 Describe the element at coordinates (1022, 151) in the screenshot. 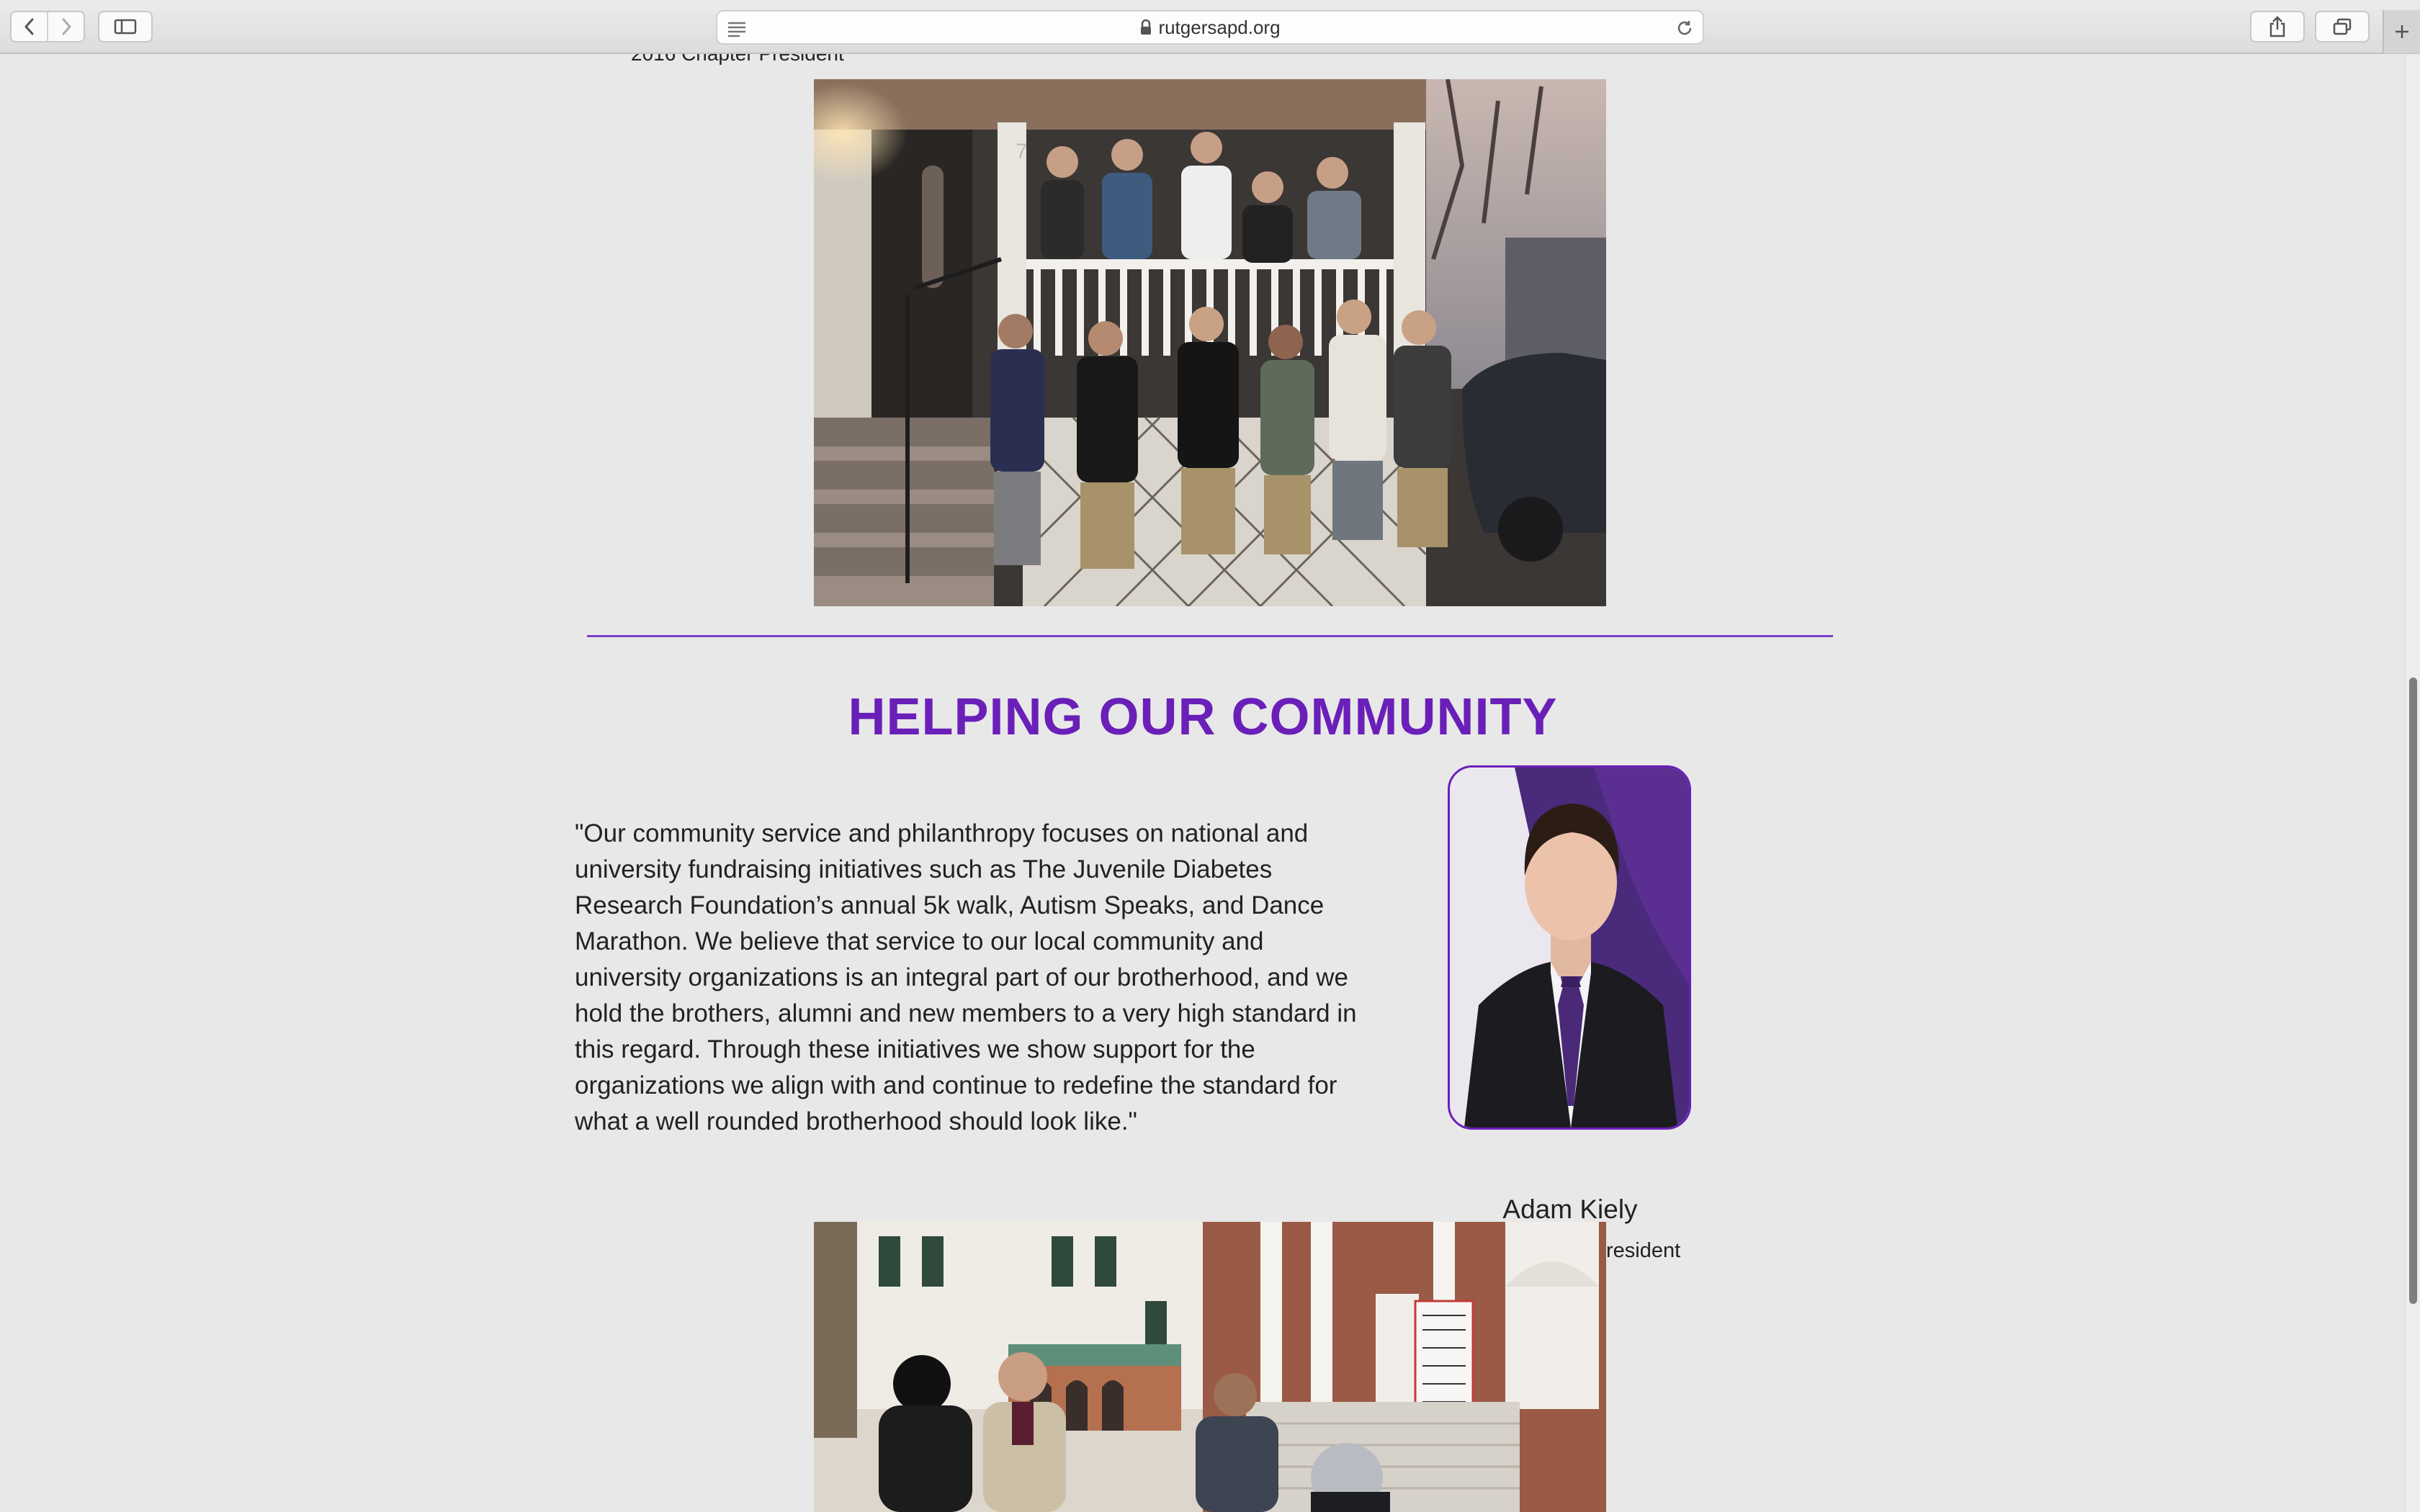

I see `svg-text: 7` at that location.